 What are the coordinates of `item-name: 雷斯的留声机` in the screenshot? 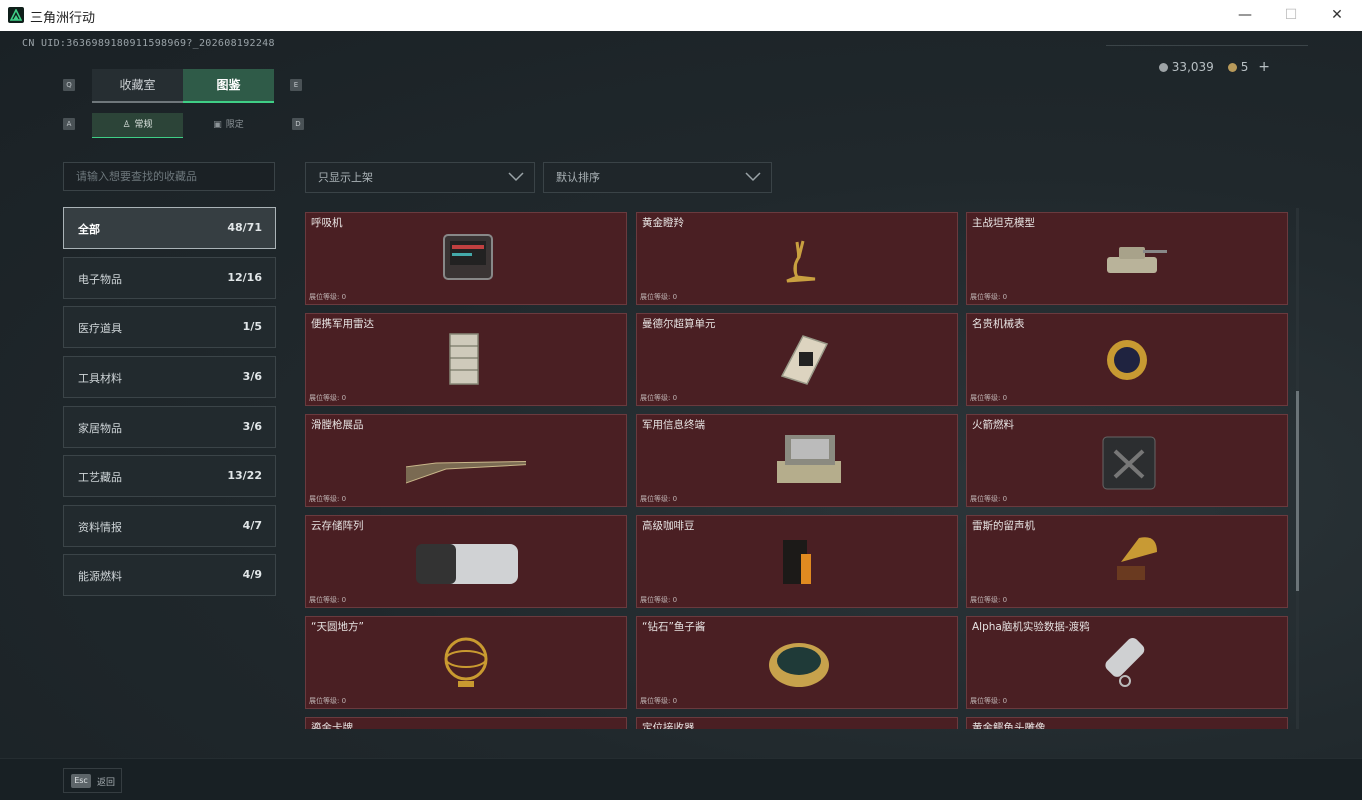 It's located at (1003, 526).